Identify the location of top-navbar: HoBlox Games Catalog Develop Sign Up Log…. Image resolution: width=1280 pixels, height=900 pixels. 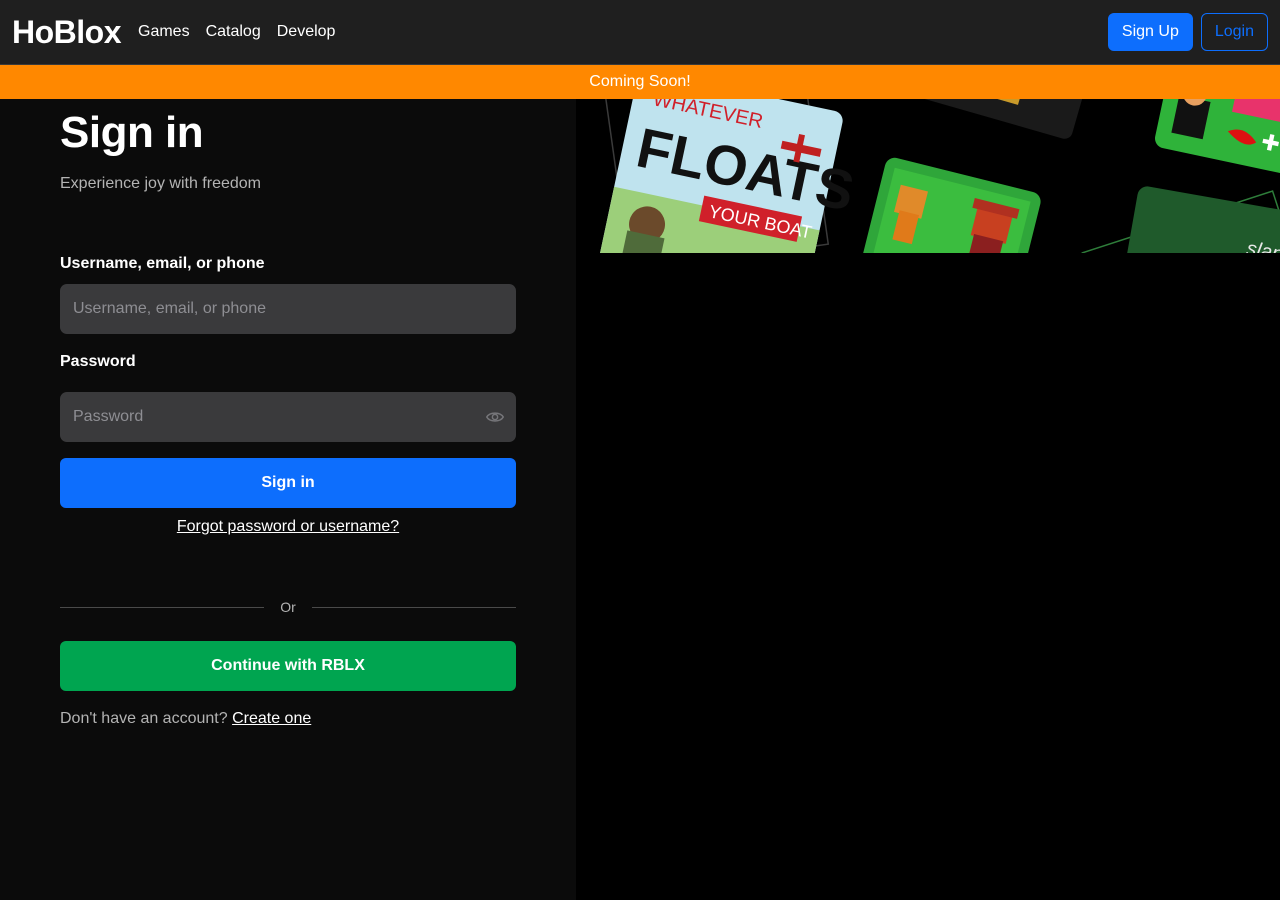
(640, 32).